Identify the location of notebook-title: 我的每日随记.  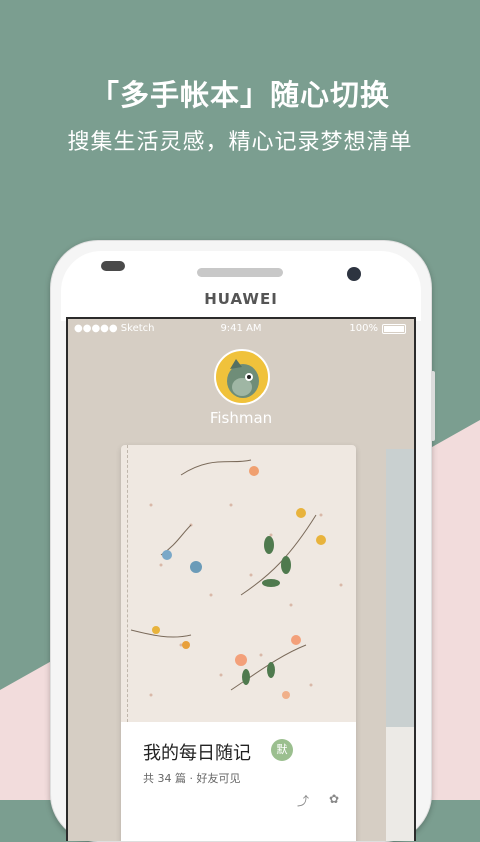
(197, 753).